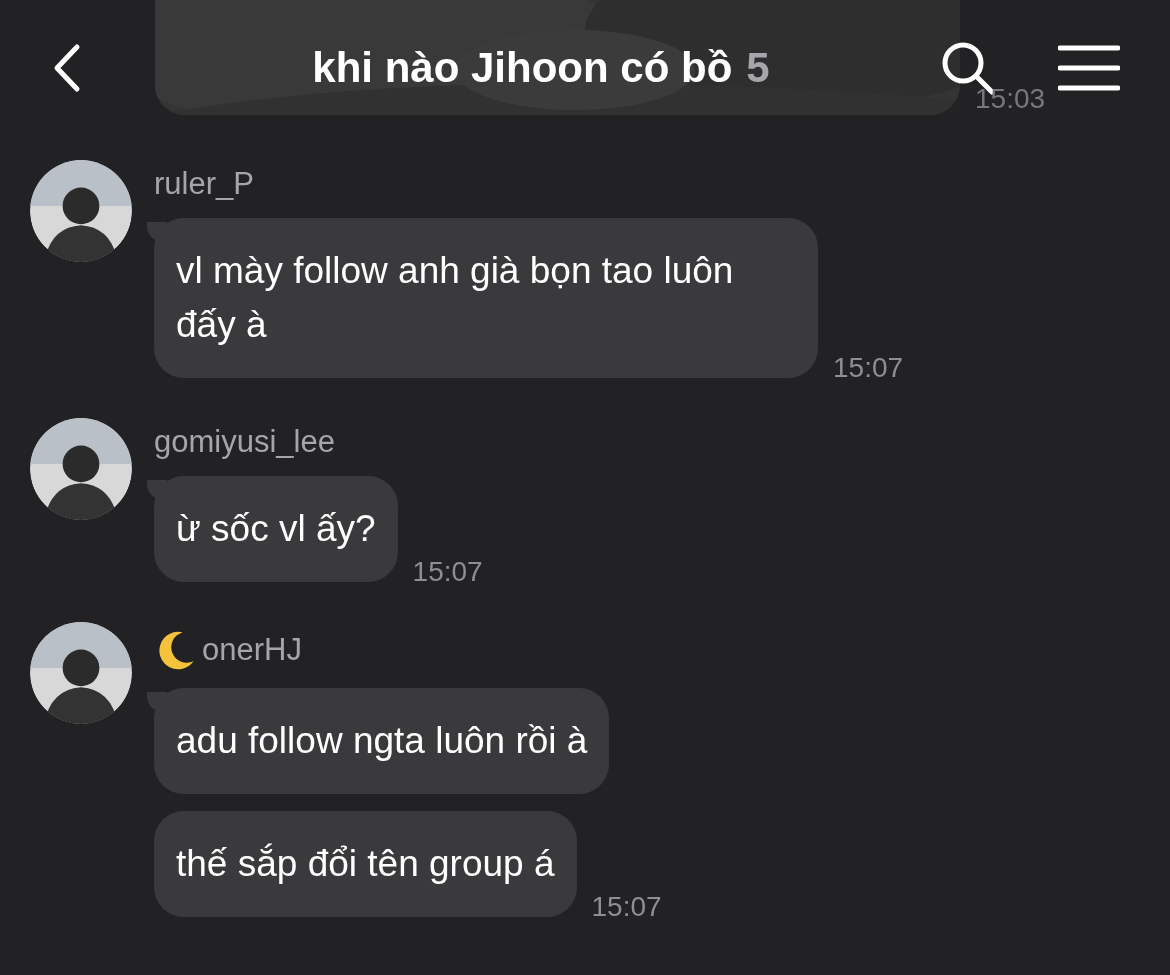 This screenshot has width=1170, height=975. What do you see at coordinates (67, 67) in the screenshot?
I see `back-icon` at bounding box center [67, 67].